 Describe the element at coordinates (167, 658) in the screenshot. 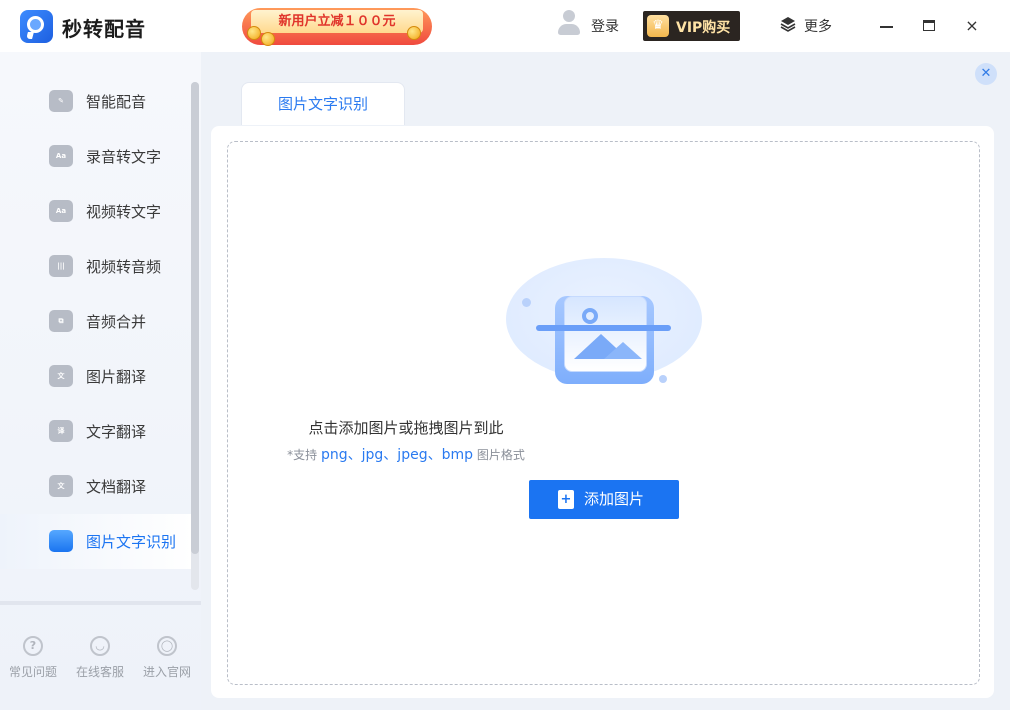

I see `bottom-link-3: ◯ 进入官网` at that location.